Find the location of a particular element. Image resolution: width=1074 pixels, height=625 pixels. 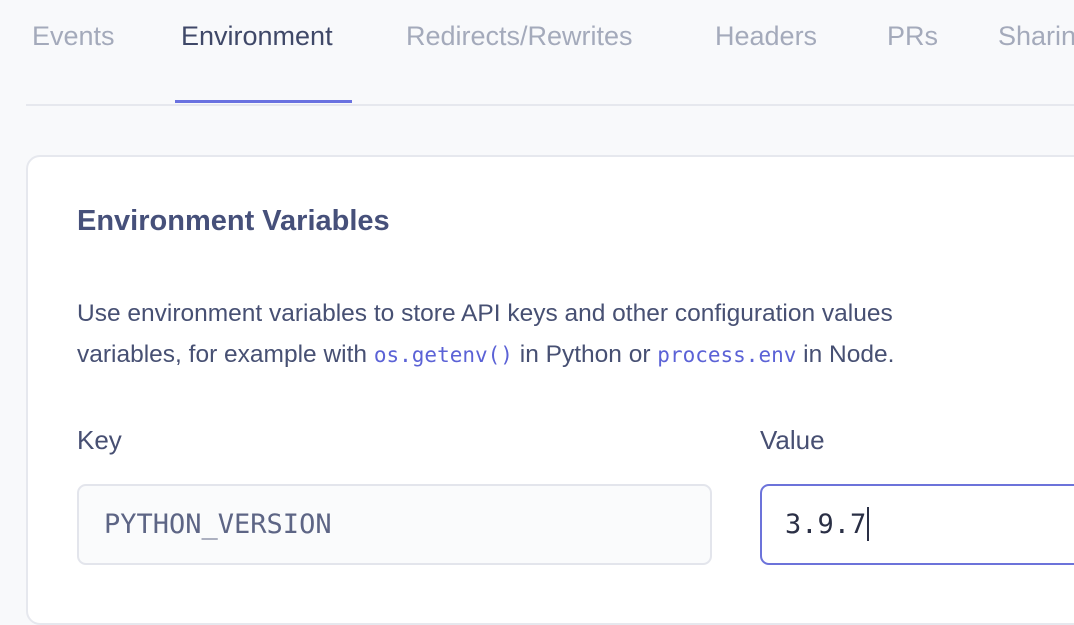

value-input-value: 3.9.7 is located at coordinates (826, 524).